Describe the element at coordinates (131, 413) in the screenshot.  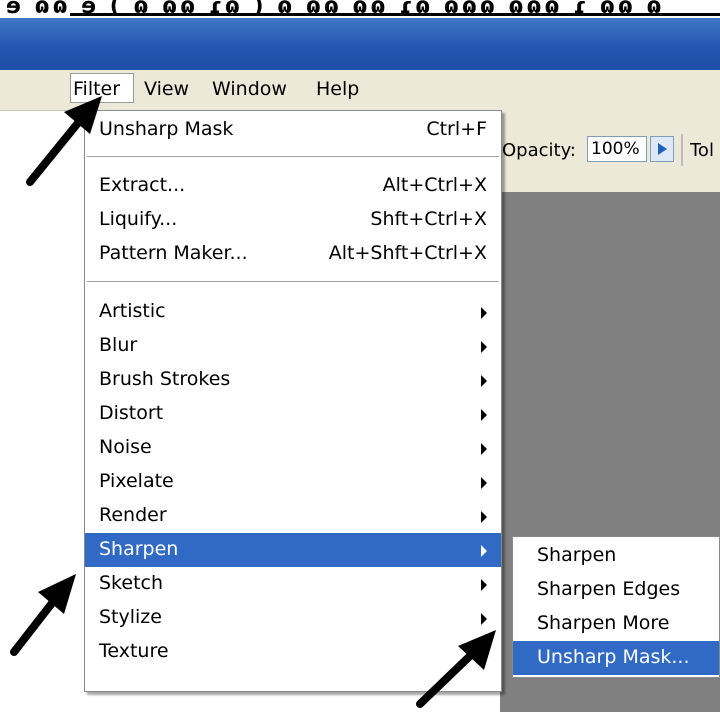
I see `menu-item-label: Distort` at that location.